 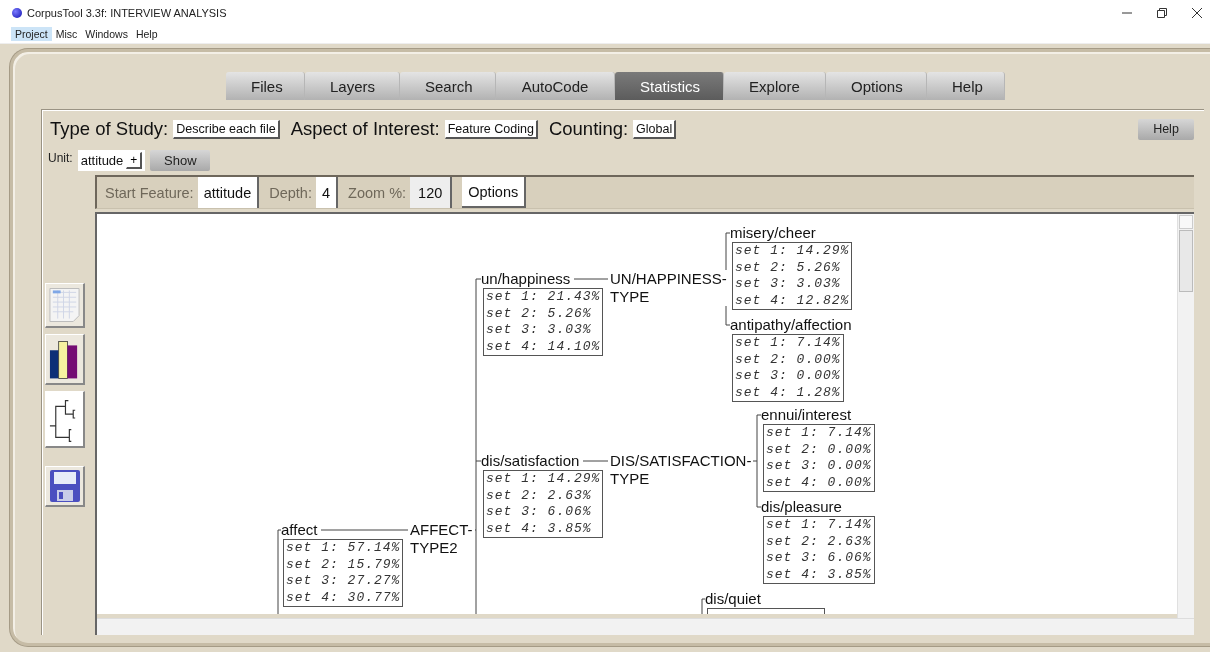 What do you see at coordinates (555, 86) in the screenshot?
I see `tab: AutoCode` at bounding box center [555, 86].